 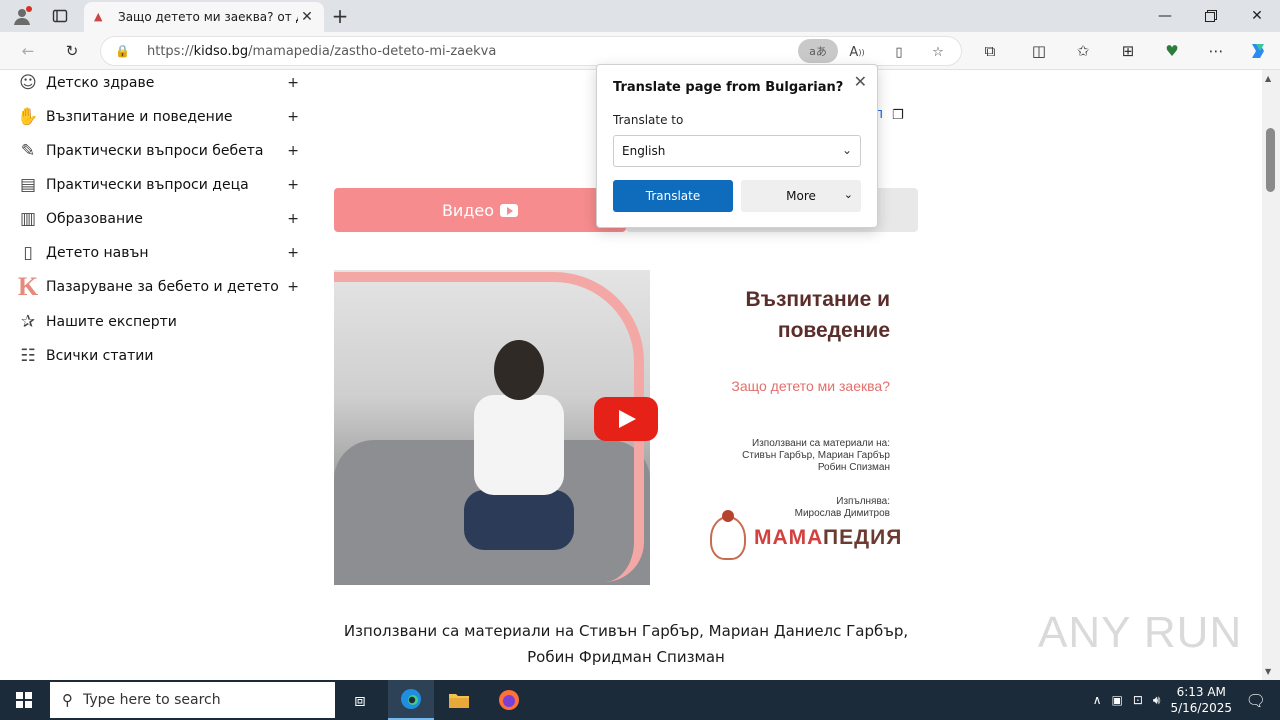 I want to click on logo-part1: МАМА, so click(x=789, y=537).